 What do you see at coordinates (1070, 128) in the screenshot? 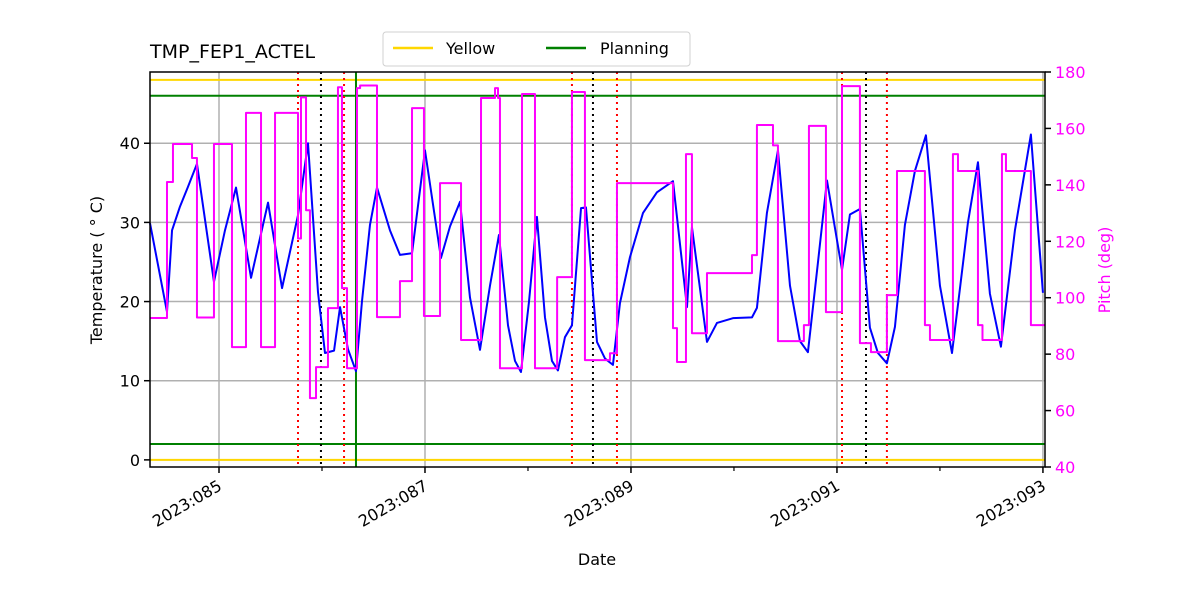
I see `y2-tick-label: 160` at bounding box center [1070, 128].